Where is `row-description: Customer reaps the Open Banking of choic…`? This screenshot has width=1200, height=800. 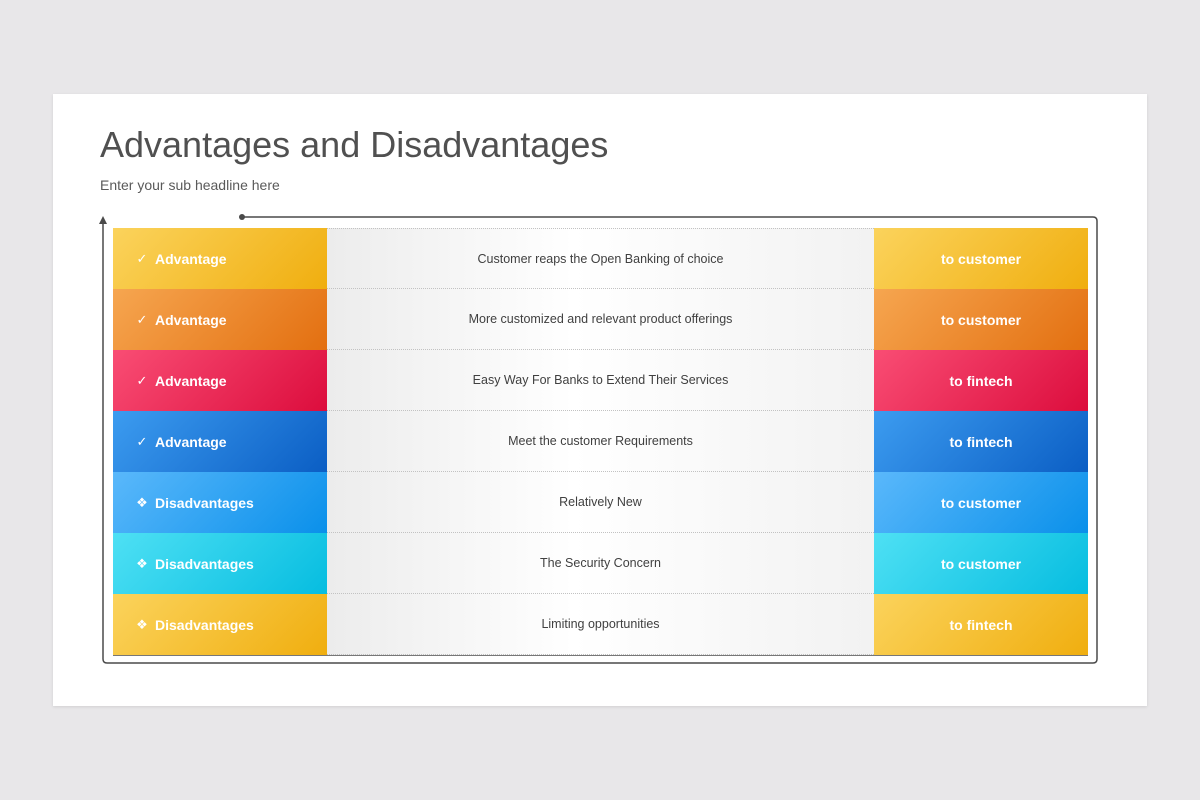
row-description: Customer reaps the Open Banking of choic… is located at coordinates (600, 258).